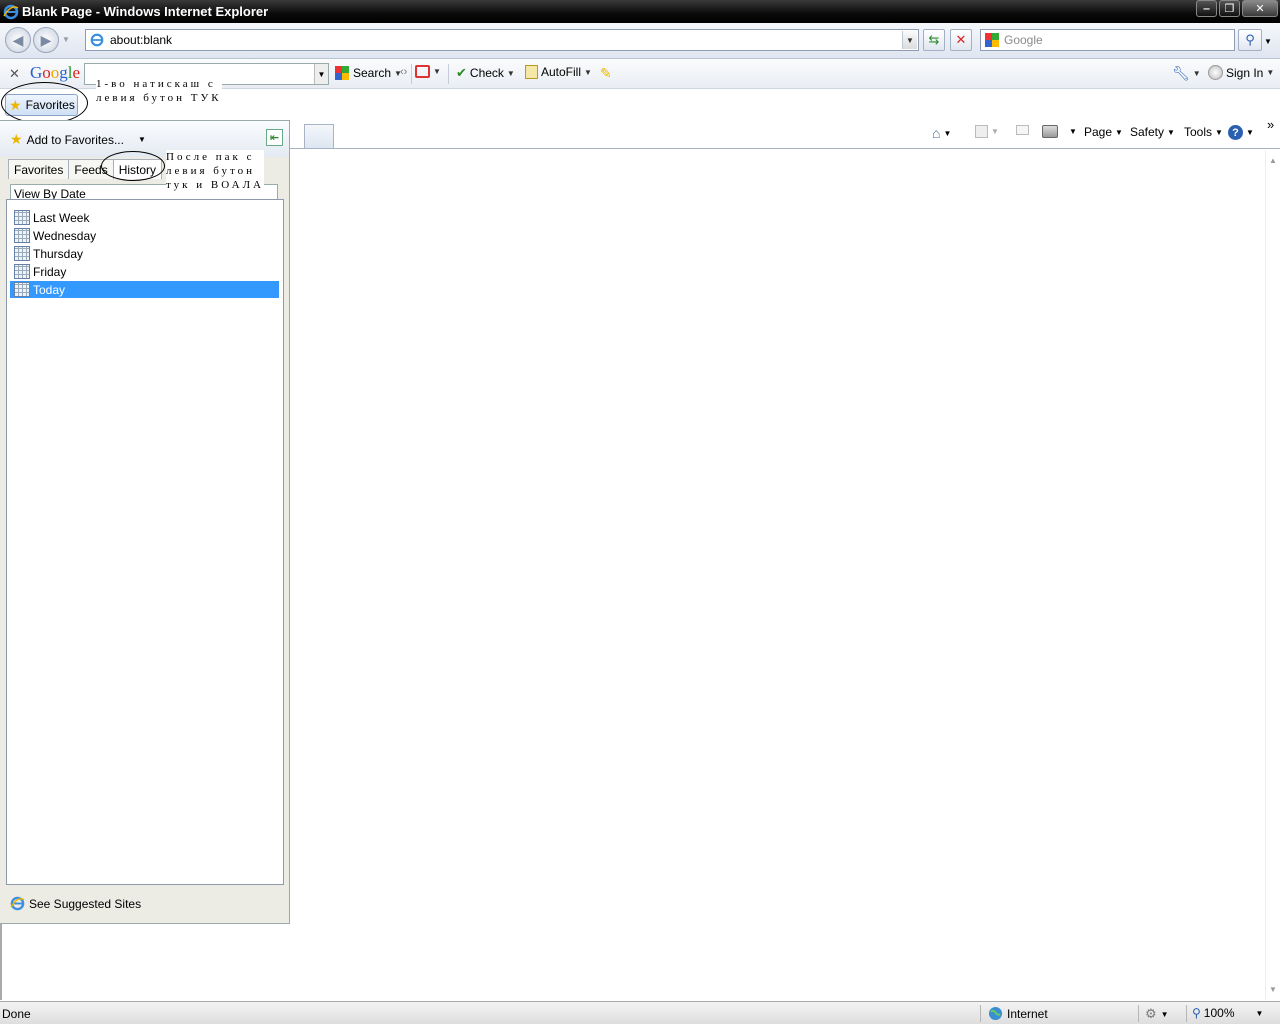  I want to click on more-commands-icon: », so click(1270, 124).